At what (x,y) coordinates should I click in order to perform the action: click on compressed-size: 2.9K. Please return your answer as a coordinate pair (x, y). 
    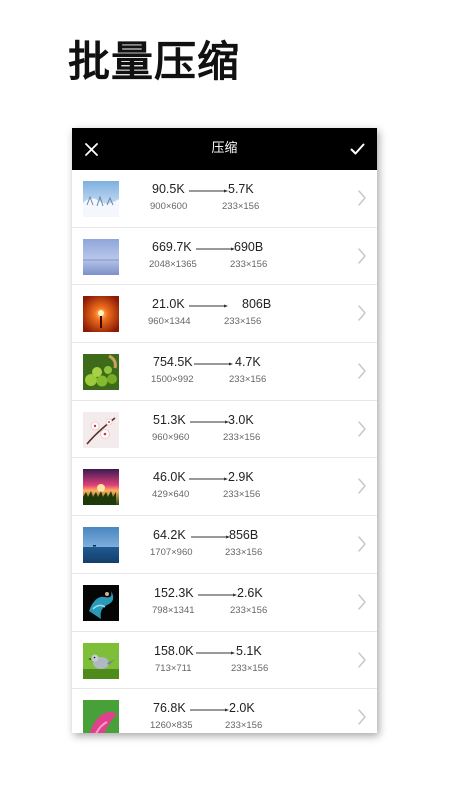
    Looking at the image, I should click on (241, 477).